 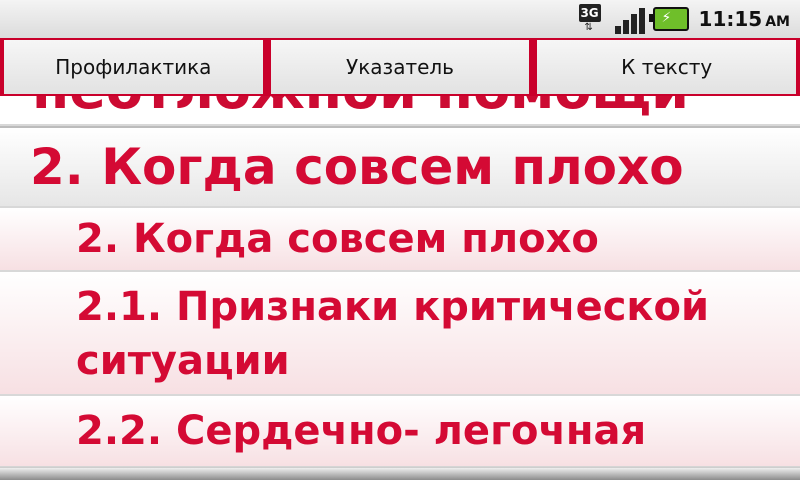 I want to click on 3g-icon: 3G ⇅, so click(x=593, y=19).